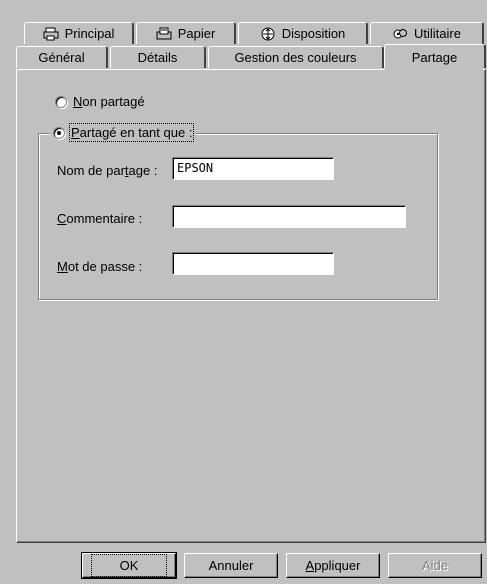 This screenshot has width=487, height=584. What do you see at coordinates (100, 218) in the screenshot?
I see `comment-label: Commentaire :` at bounding box center [100, 218].